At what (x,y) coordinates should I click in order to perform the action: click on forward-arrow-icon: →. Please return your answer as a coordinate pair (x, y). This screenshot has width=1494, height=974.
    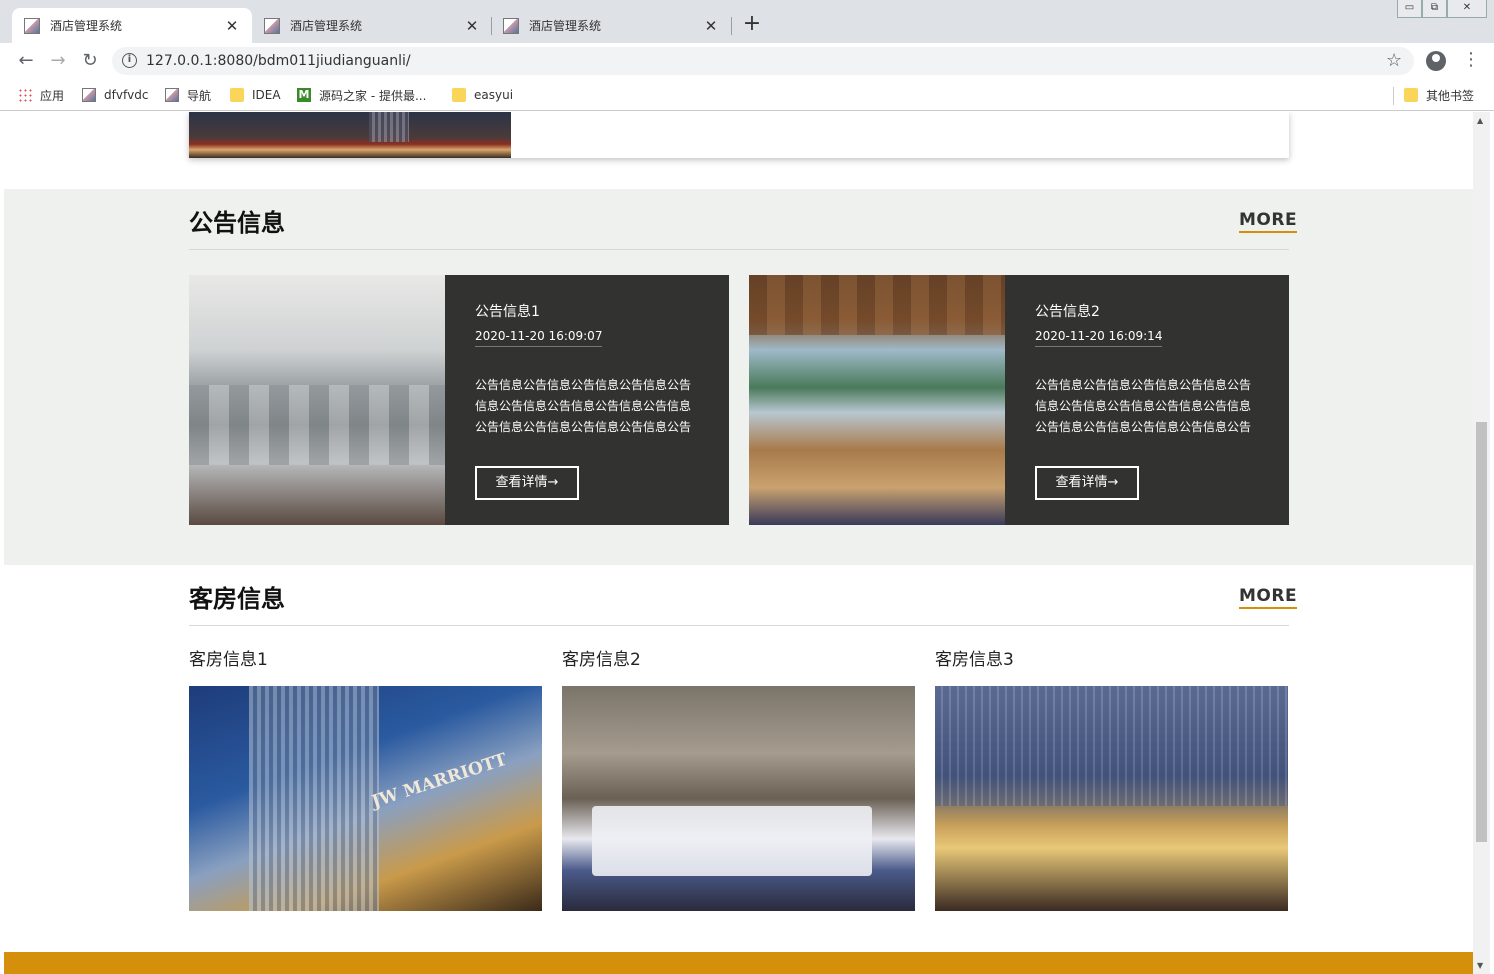
    Looking at the image, I should click on (58, 61).